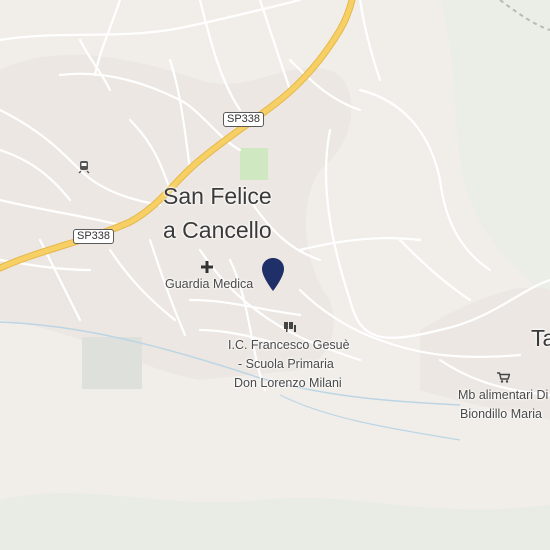  Describe the element at coordinates (501, 414) in the screenshot. I see `poi-label-shop: Biondillo Maria` at that location.